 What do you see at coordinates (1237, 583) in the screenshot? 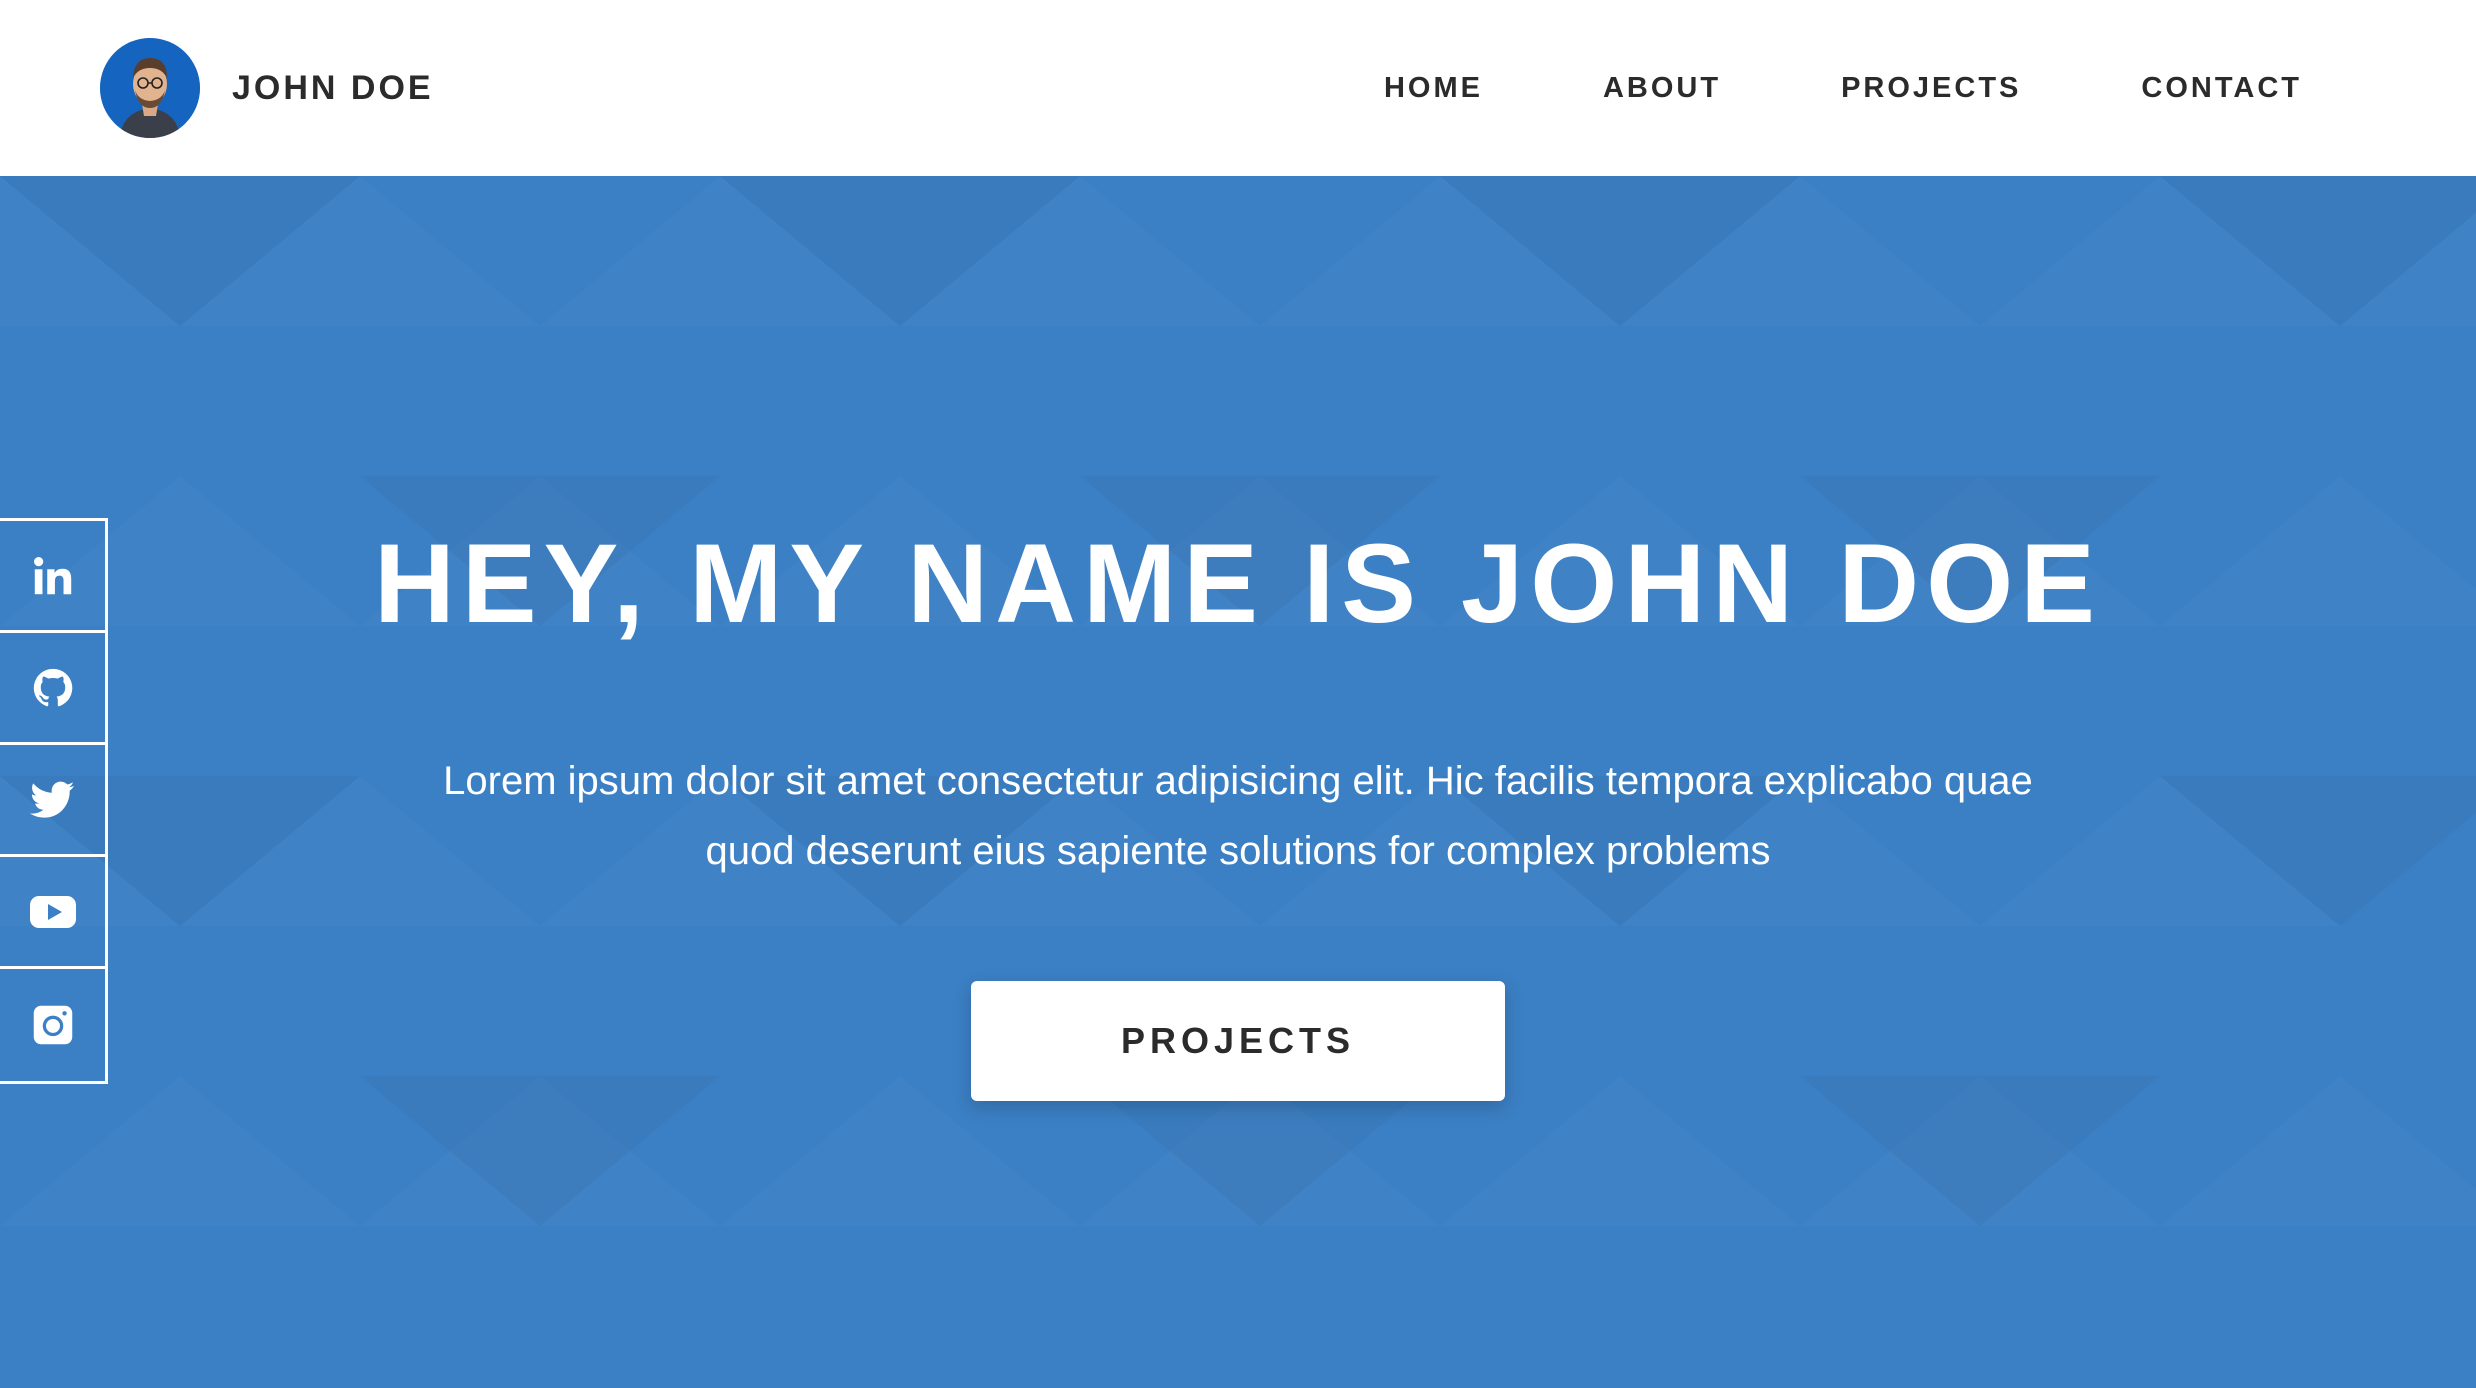
I see `hero-title: HEY, MY NAME IS JOHN DOE` at bounding box center [1237, 583].